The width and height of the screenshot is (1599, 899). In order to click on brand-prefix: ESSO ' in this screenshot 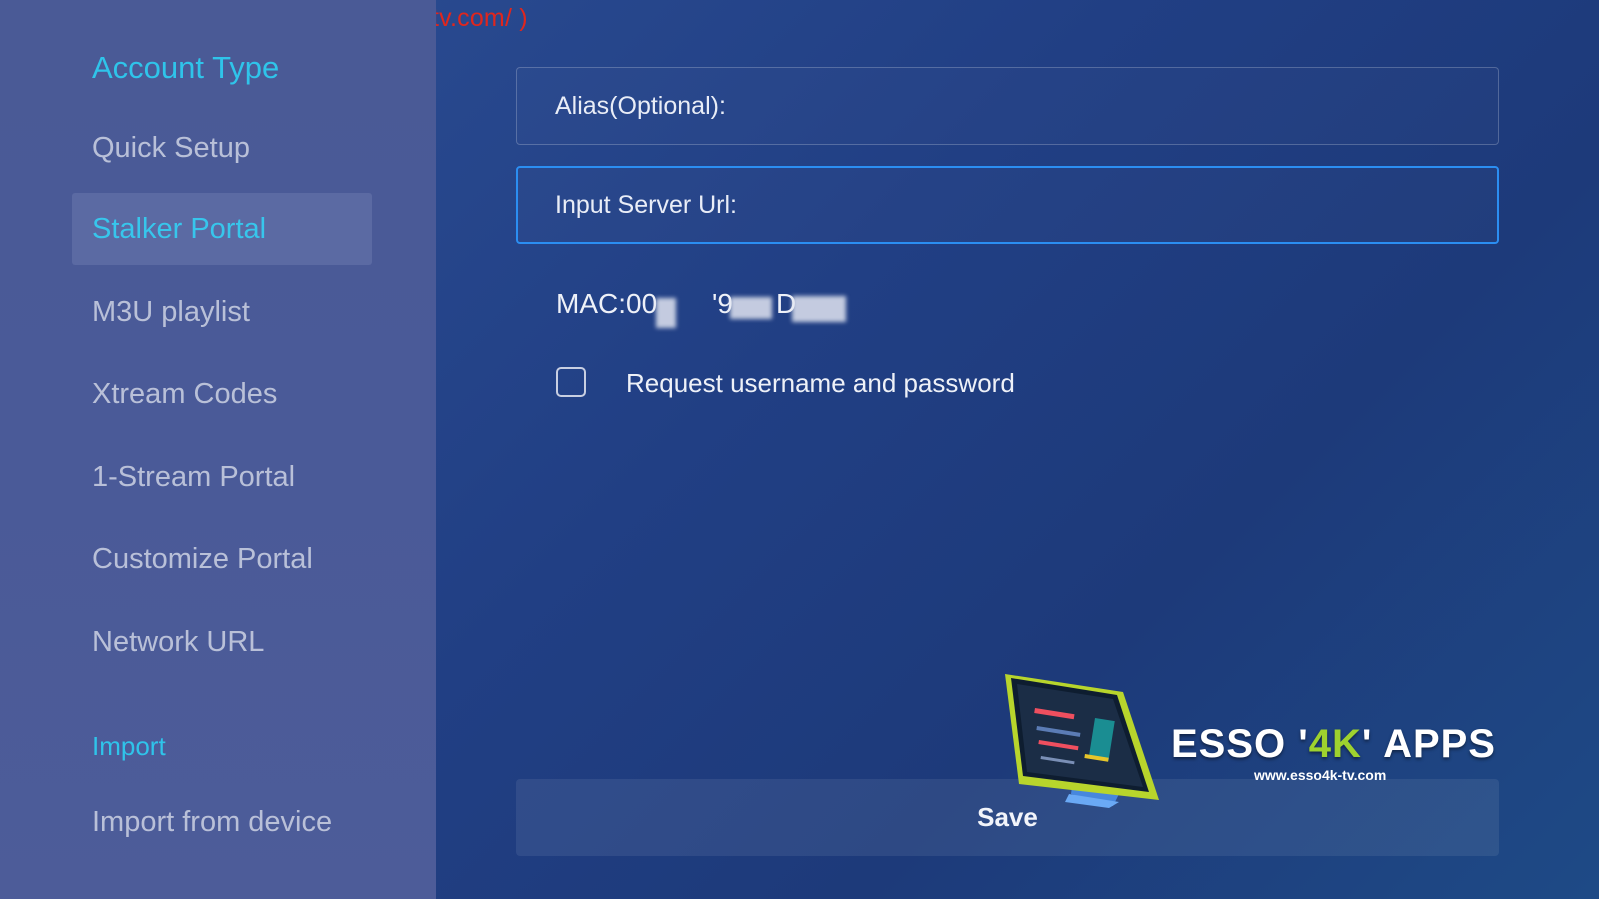, I will do `click(1240, 744)`.